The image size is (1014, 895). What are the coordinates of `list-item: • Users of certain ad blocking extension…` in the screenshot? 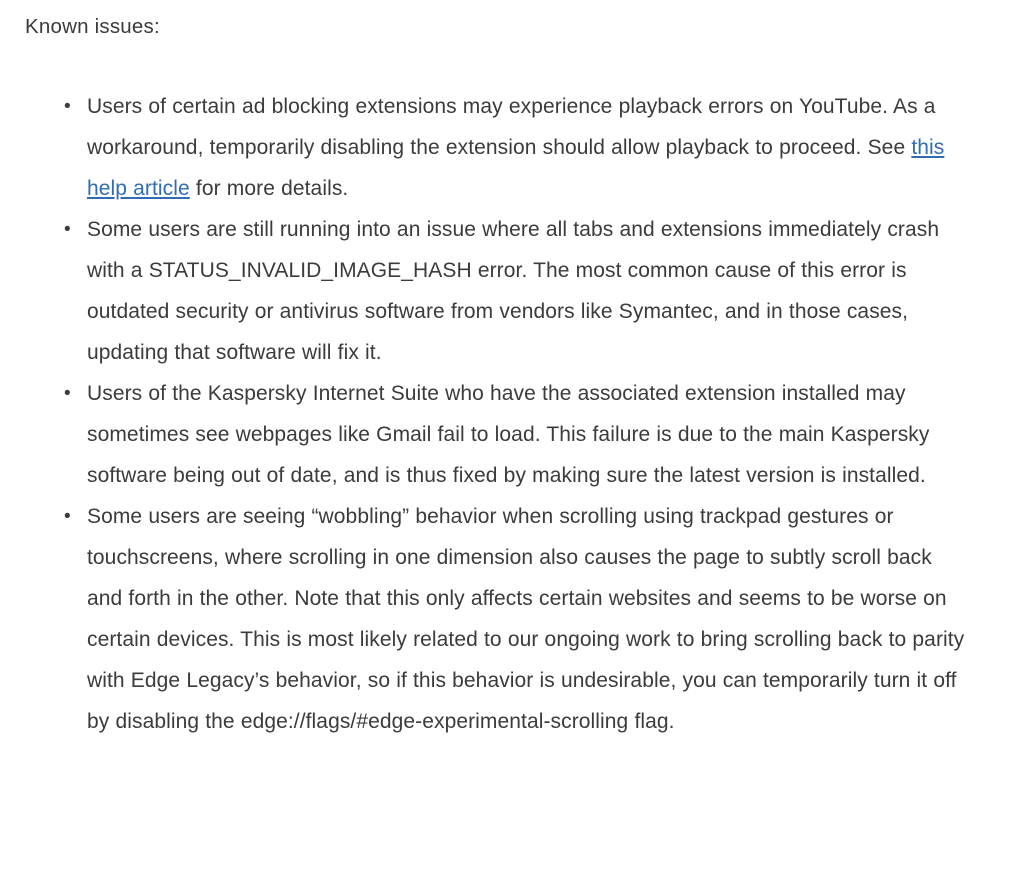 It's located at (507, 147).